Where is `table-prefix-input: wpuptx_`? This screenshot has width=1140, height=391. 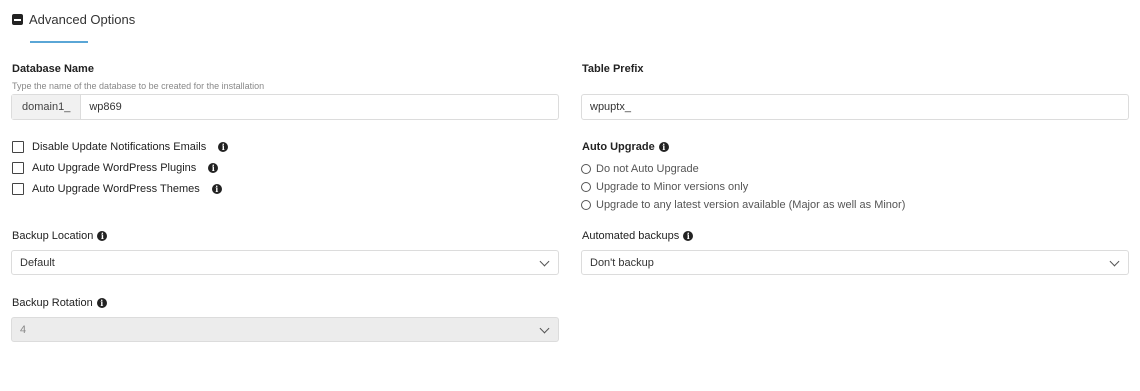 table-prefix-input: wpuptx_ is located at coordinates (855, 107).